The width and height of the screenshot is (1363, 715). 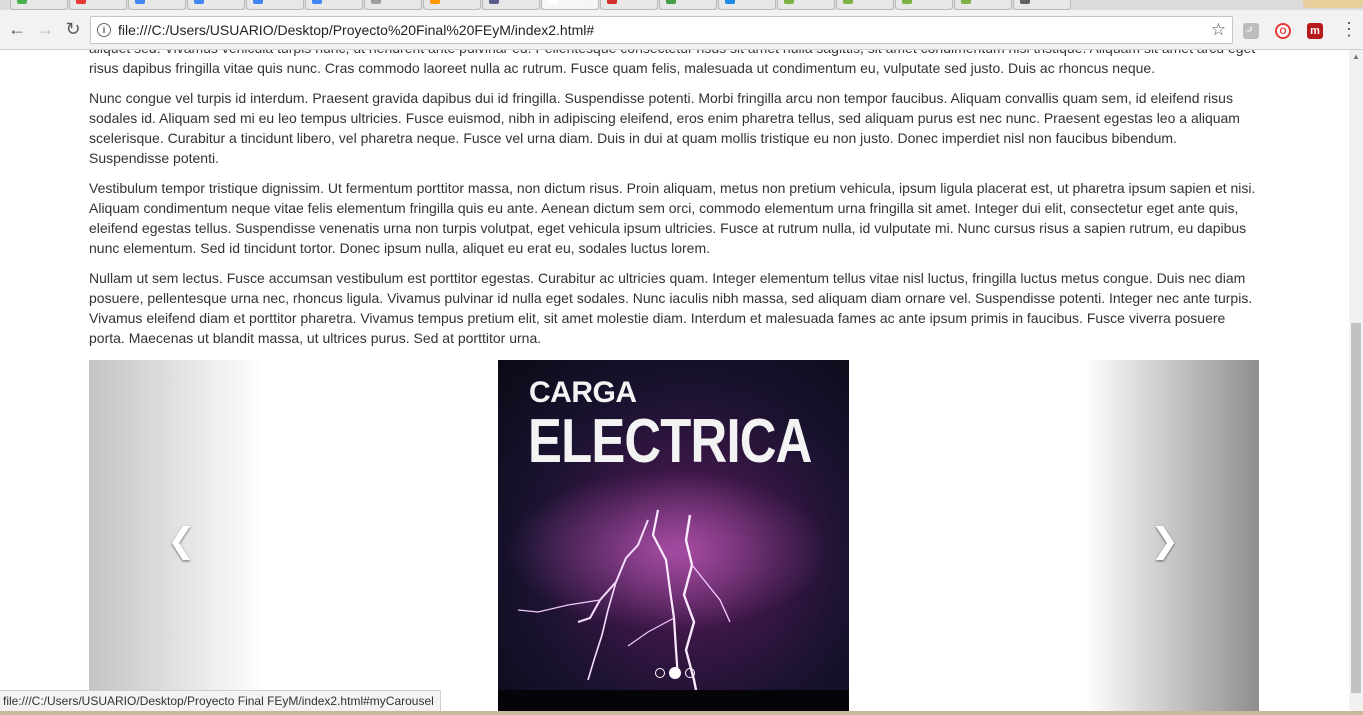 I want to click on chevron-left-icon: ❮, so click(x=181, y=541).